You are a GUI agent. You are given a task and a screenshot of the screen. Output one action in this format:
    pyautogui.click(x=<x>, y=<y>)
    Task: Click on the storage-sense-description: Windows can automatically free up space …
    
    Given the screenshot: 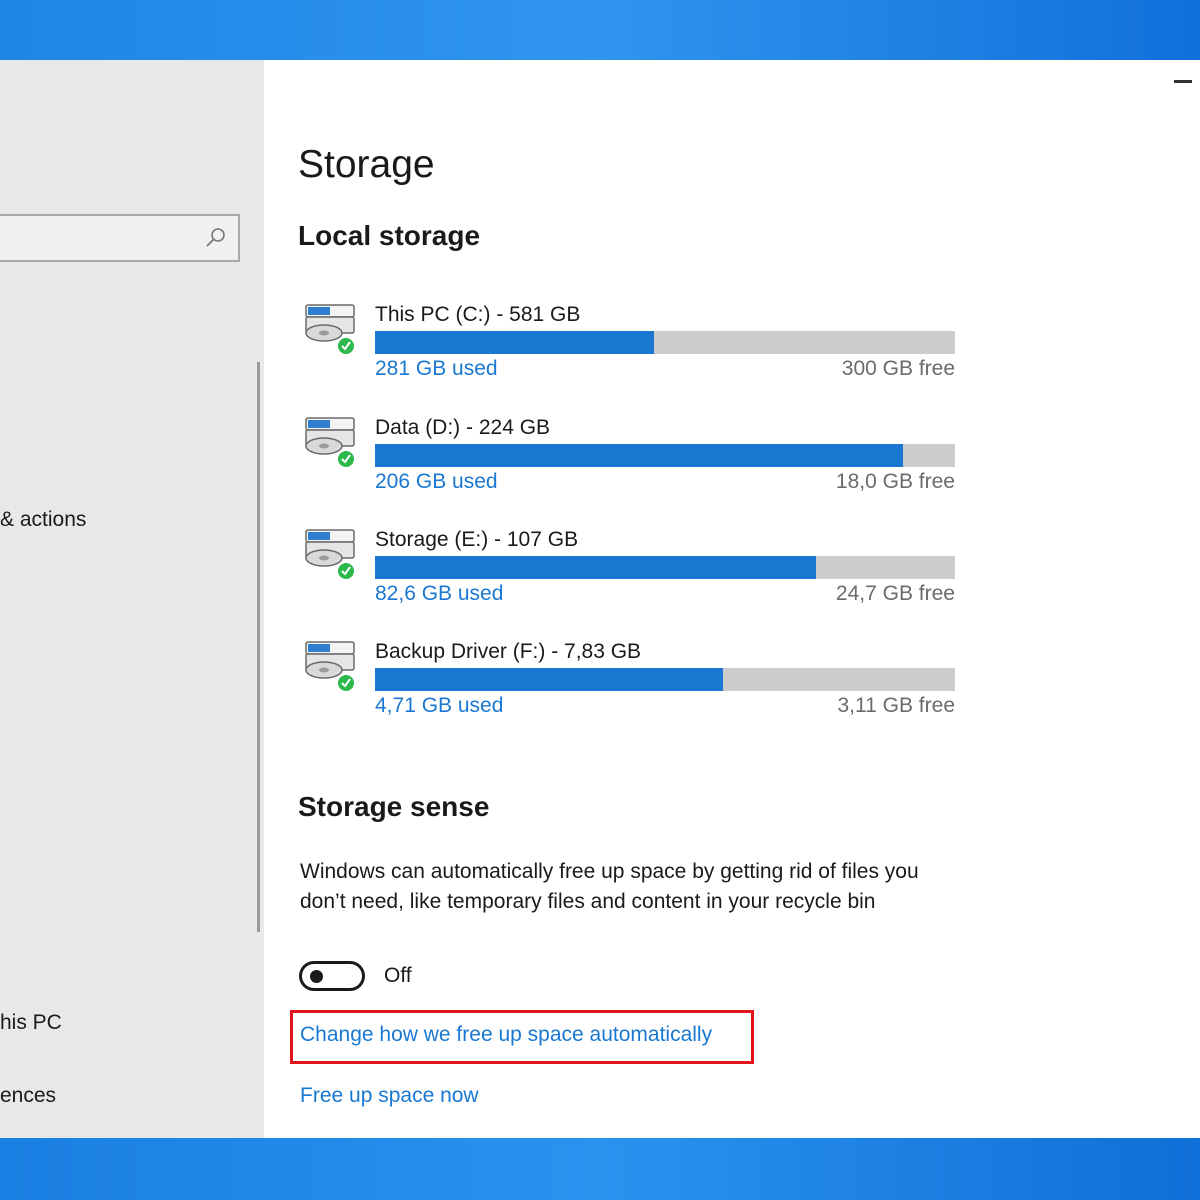 What is the action you would take?
    pyautogui.click(x=609, y=886)
    